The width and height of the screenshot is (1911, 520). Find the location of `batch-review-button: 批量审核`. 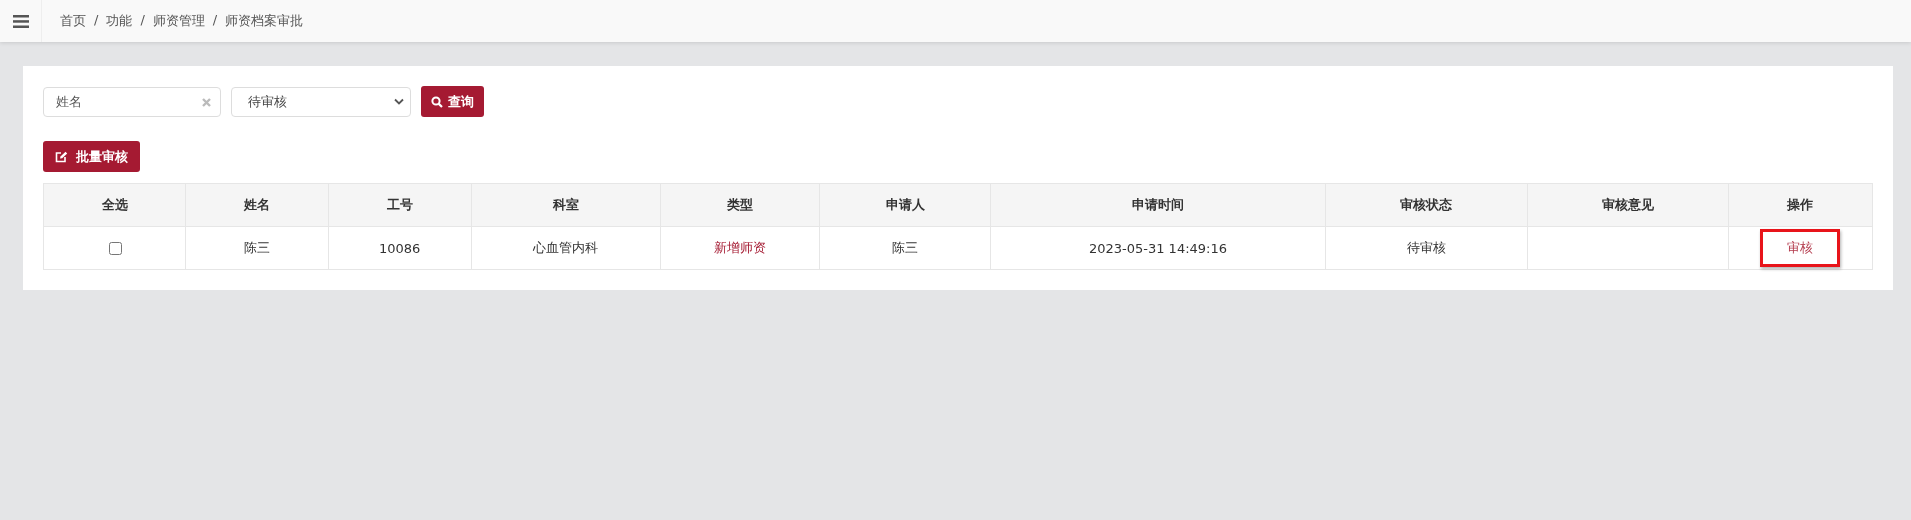

batch-review-button: 批量审核 is located at coordinates (91, 156).